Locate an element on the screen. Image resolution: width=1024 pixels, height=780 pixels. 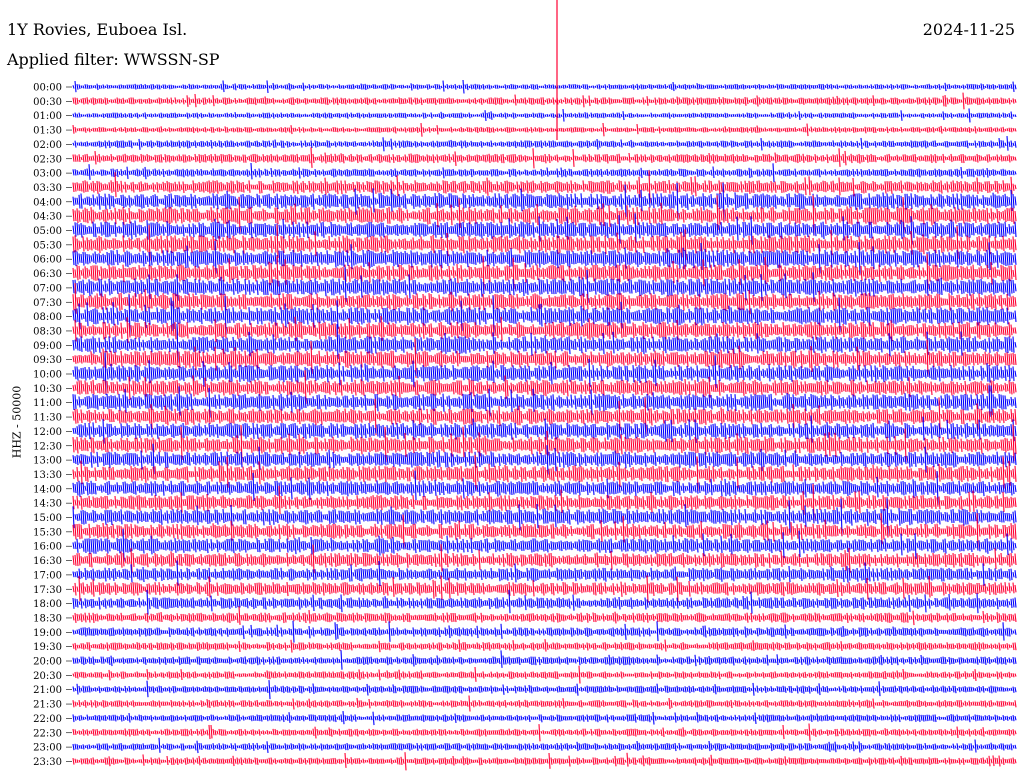
row-label-0330: 03:30 is located at coordinates (47, 188).